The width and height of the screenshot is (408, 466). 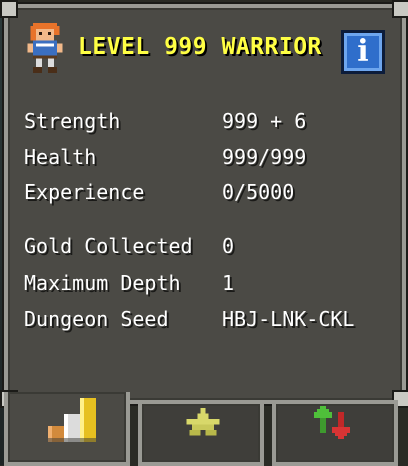 What do you see at coordinates (45, 48) in the screenshot?
I see `warrior-portrait-icon` at bounding box center [45, 48].